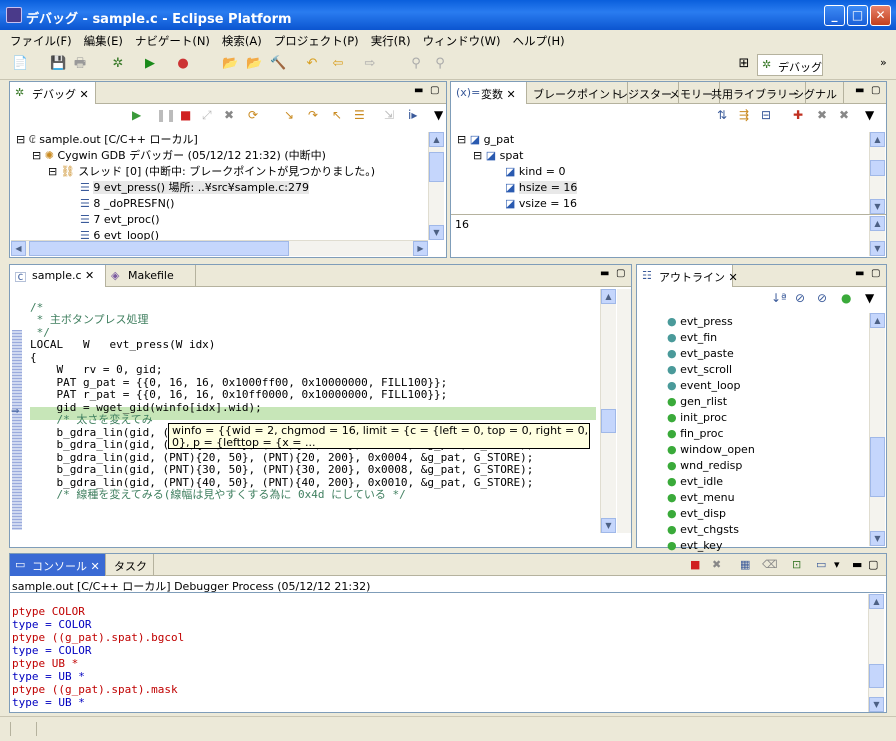 Image resolution: width=896 pixels, height=741 pixels. What do you see at coordinates (798, 115) in the screenshot?
I see `add-global-icon: ✚` at bounding box center [798, 115].